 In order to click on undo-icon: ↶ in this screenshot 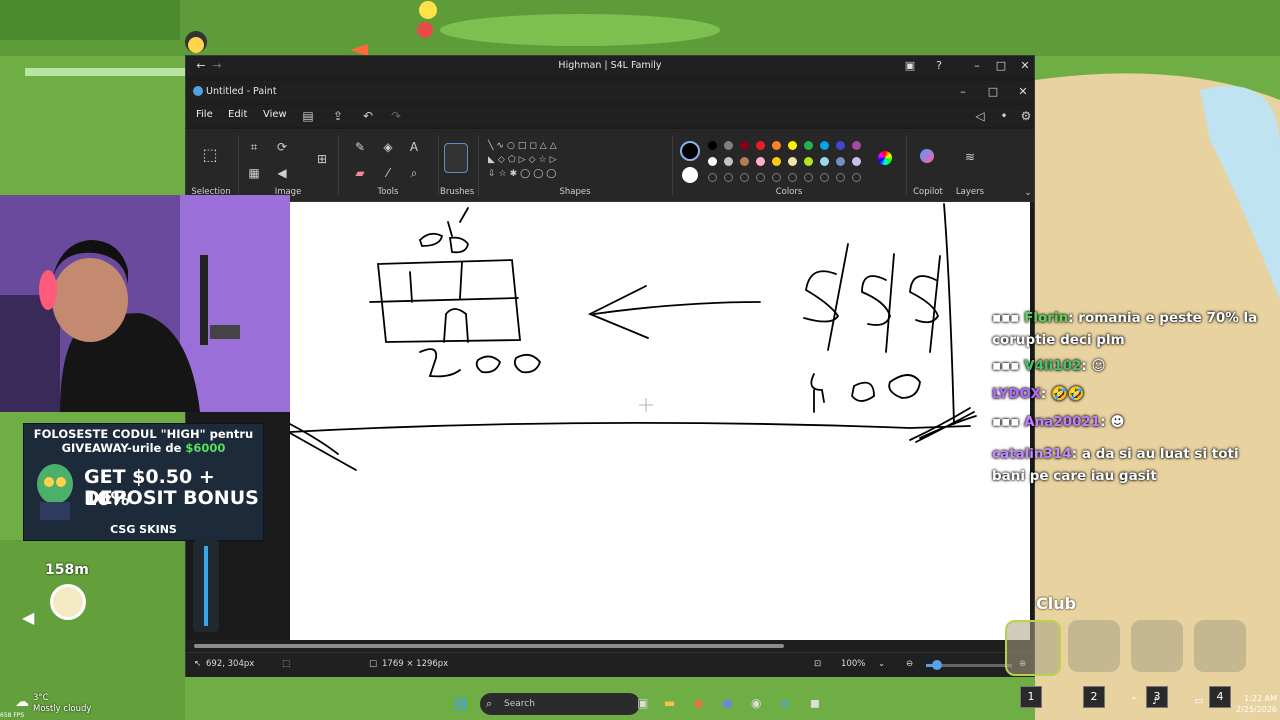, I will do `click(368, 116)`.